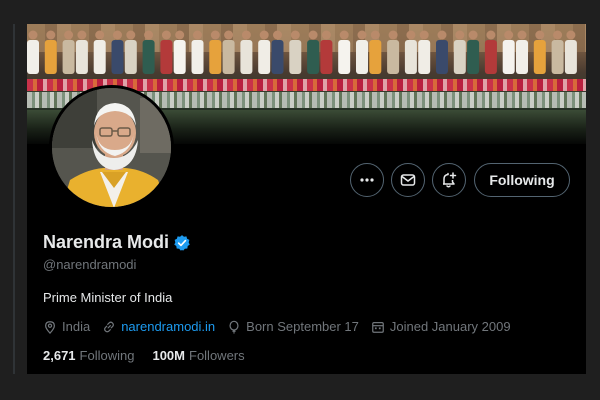 The image size is (600, 400). I want to click on bell-plus-icon, so click(450, 180).